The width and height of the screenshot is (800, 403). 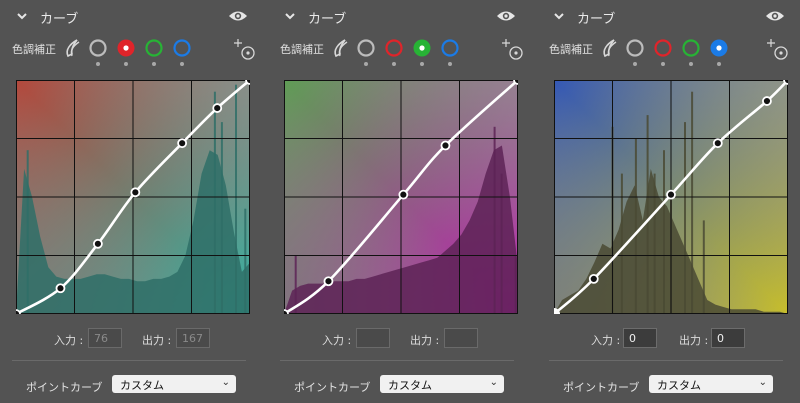 What do you see at coordinates (410, 385) in the screenshot?
I see `point-curve-value: カスタム` at bounding box center [410, 385].